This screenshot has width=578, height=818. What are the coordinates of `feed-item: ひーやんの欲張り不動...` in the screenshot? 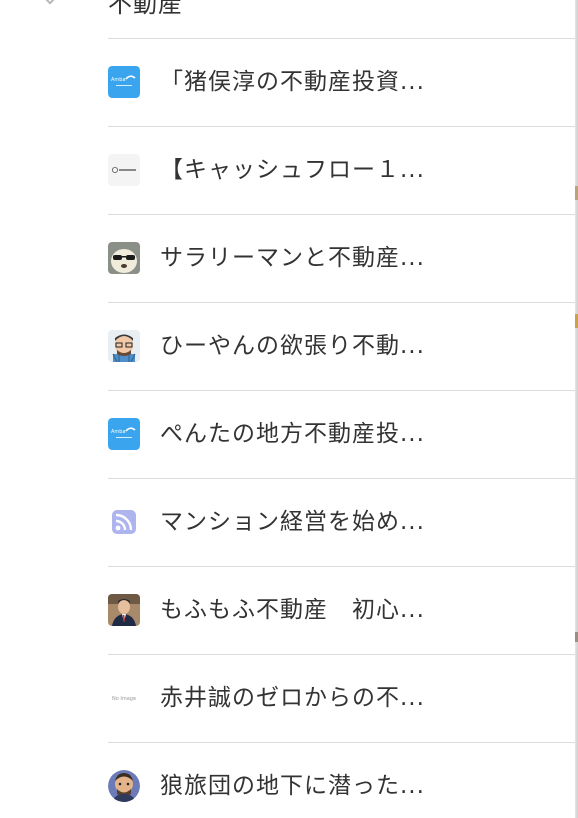 It's located at (341, 346).